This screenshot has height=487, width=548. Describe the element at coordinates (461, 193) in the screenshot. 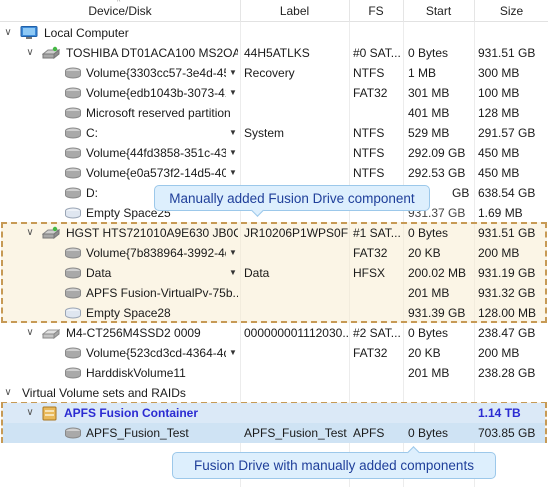

I see `row-start: GB` at that location.